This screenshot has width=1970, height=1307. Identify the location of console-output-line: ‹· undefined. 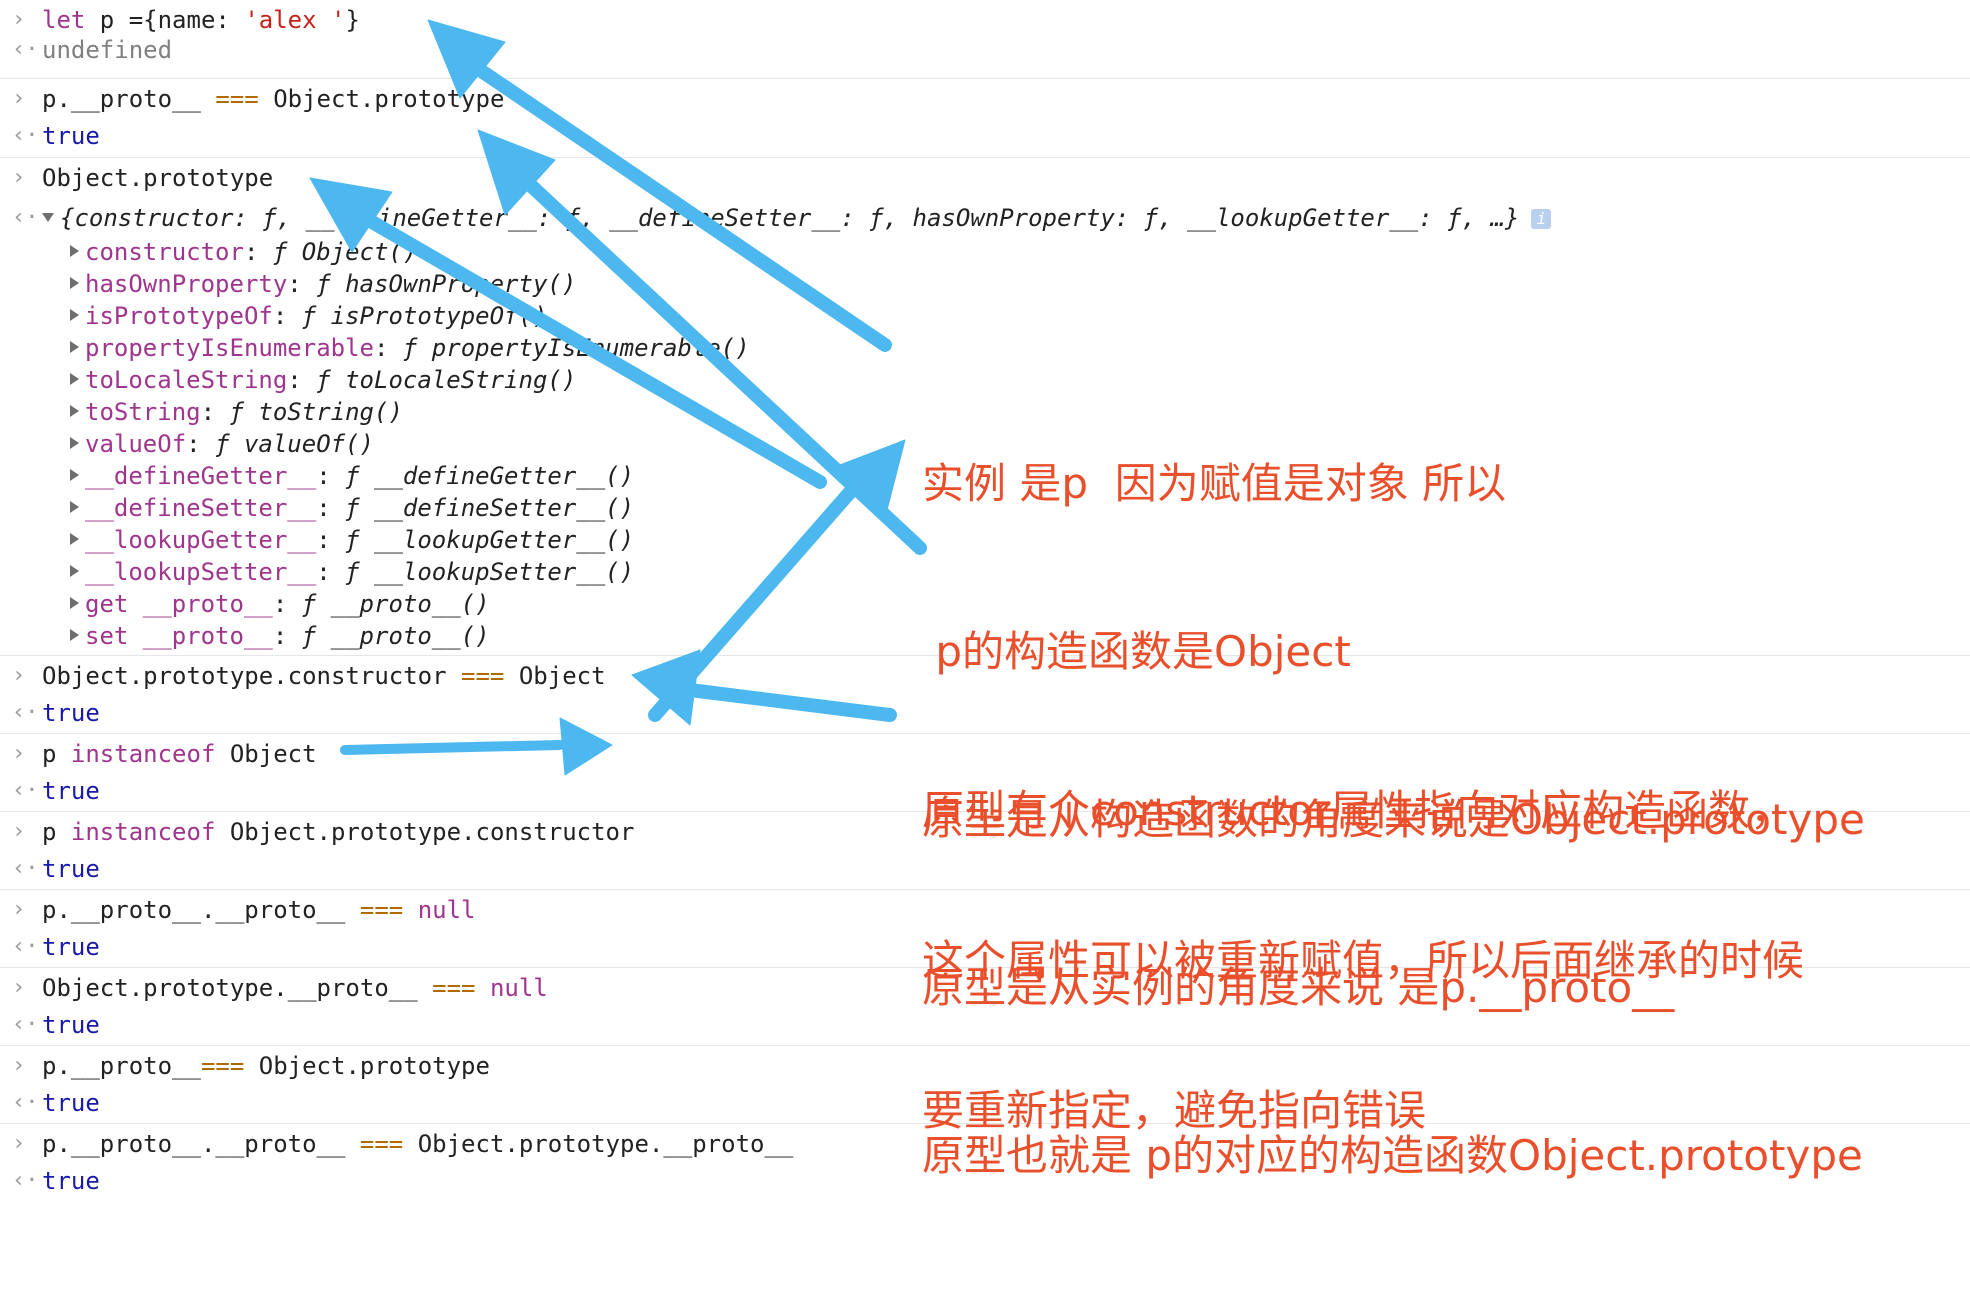
(985, 50).